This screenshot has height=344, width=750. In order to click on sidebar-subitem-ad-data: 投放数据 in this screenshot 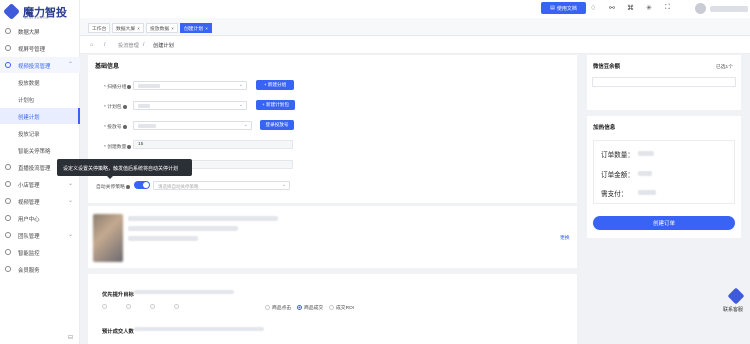, I will do `click(40, 82)`.